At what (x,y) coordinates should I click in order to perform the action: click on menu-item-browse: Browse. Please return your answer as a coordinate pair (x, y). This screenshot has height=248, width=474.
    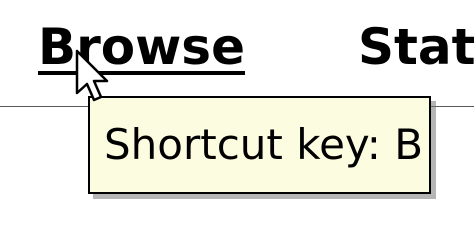
    Looking at the image, I should click on (141, 47).